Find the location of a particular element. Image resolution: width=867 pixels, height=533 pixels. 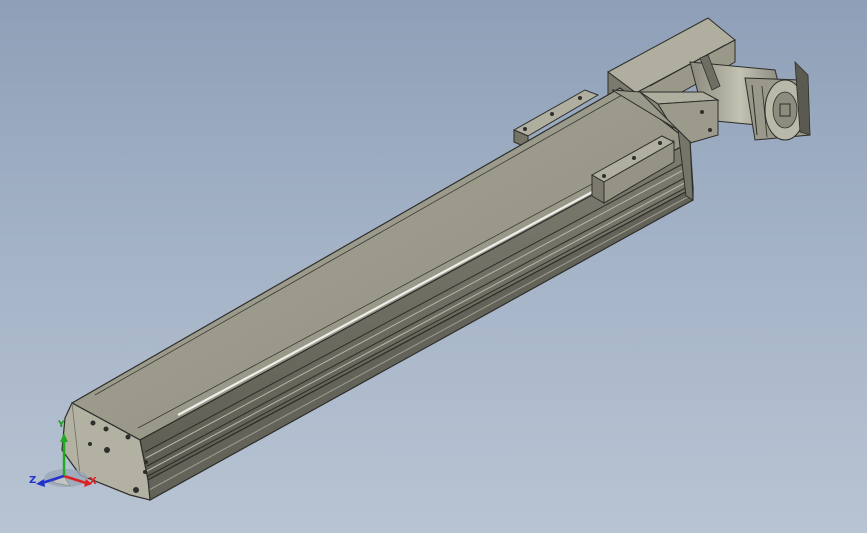

z-axis-label: Z is located at coordinates (33, 480).